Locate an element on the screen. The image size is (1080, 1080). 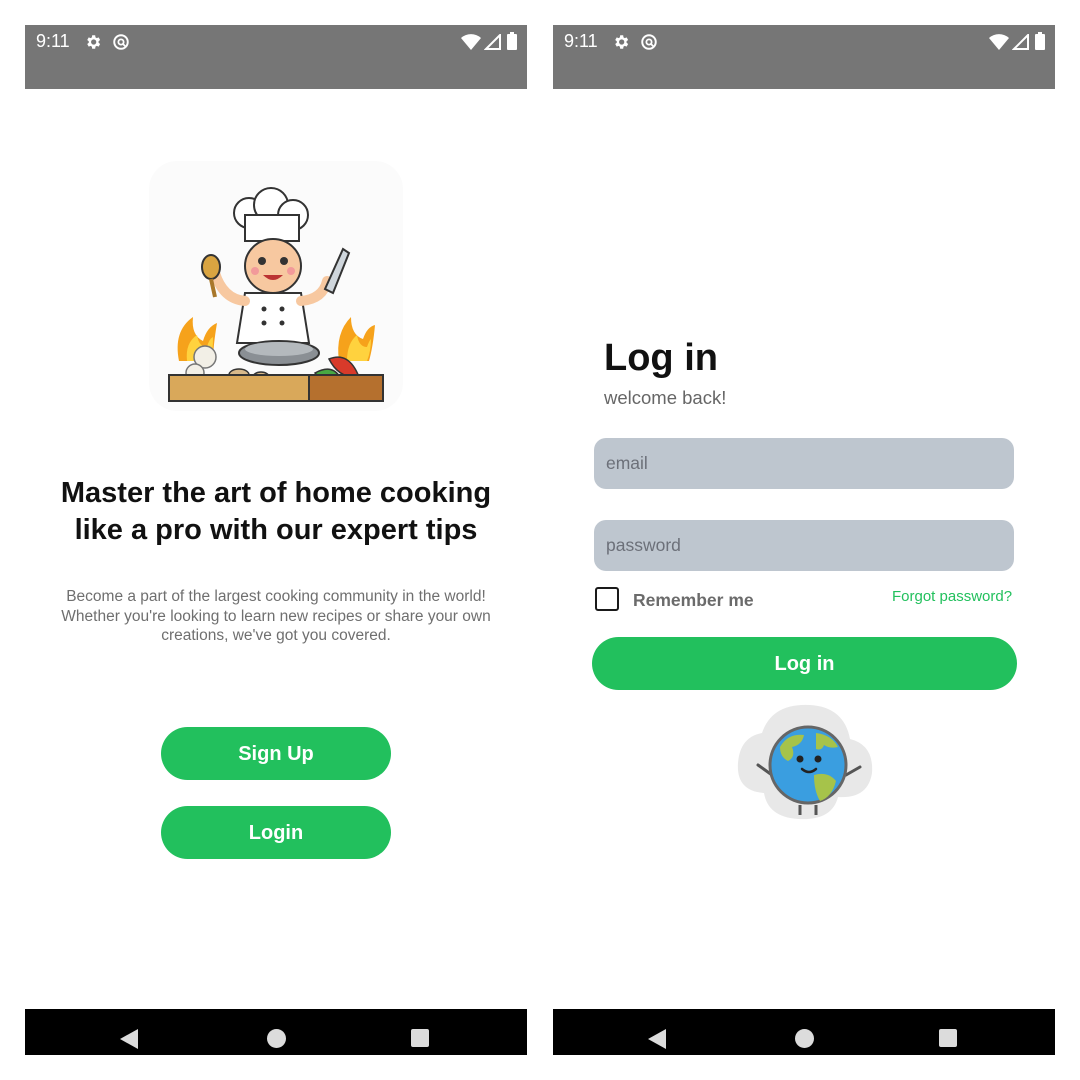
login-submit-button: Log in is located at coordinates (804, 663).